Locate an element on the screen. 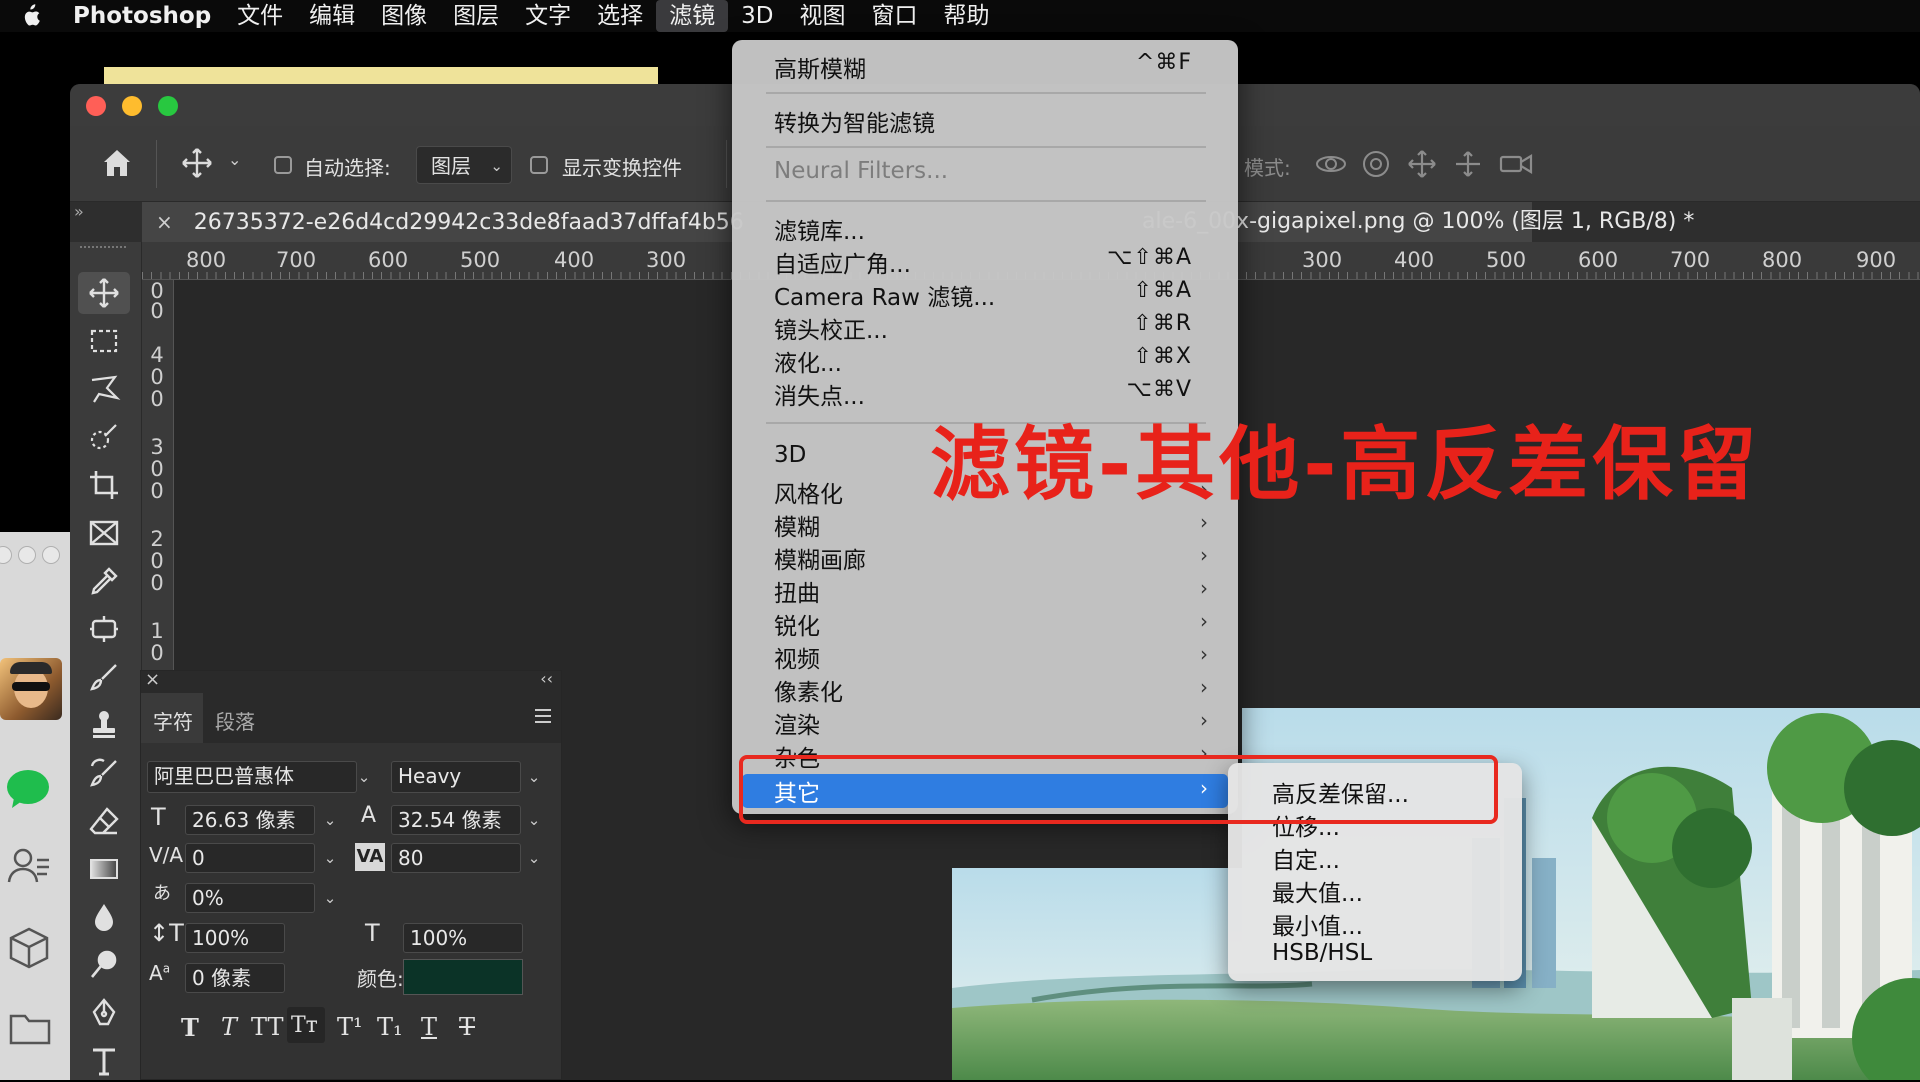 The image size is (1920, 1082). blur-tool-icon is located at coordinates (104, 917).